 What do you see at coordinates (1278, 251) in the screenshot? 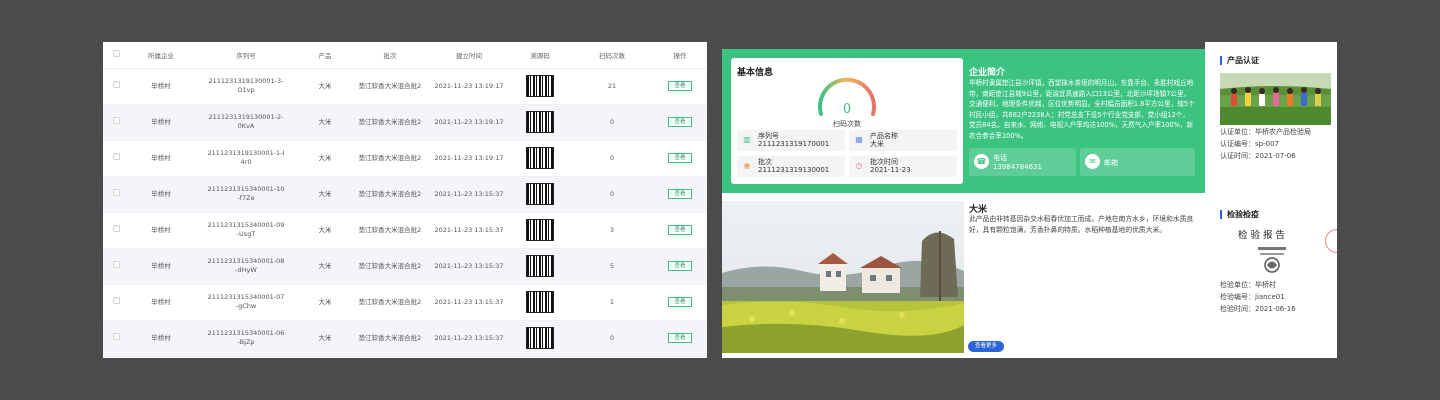
I see `inspection-report-image: 检验报告` at bounding box center [1278, 251].